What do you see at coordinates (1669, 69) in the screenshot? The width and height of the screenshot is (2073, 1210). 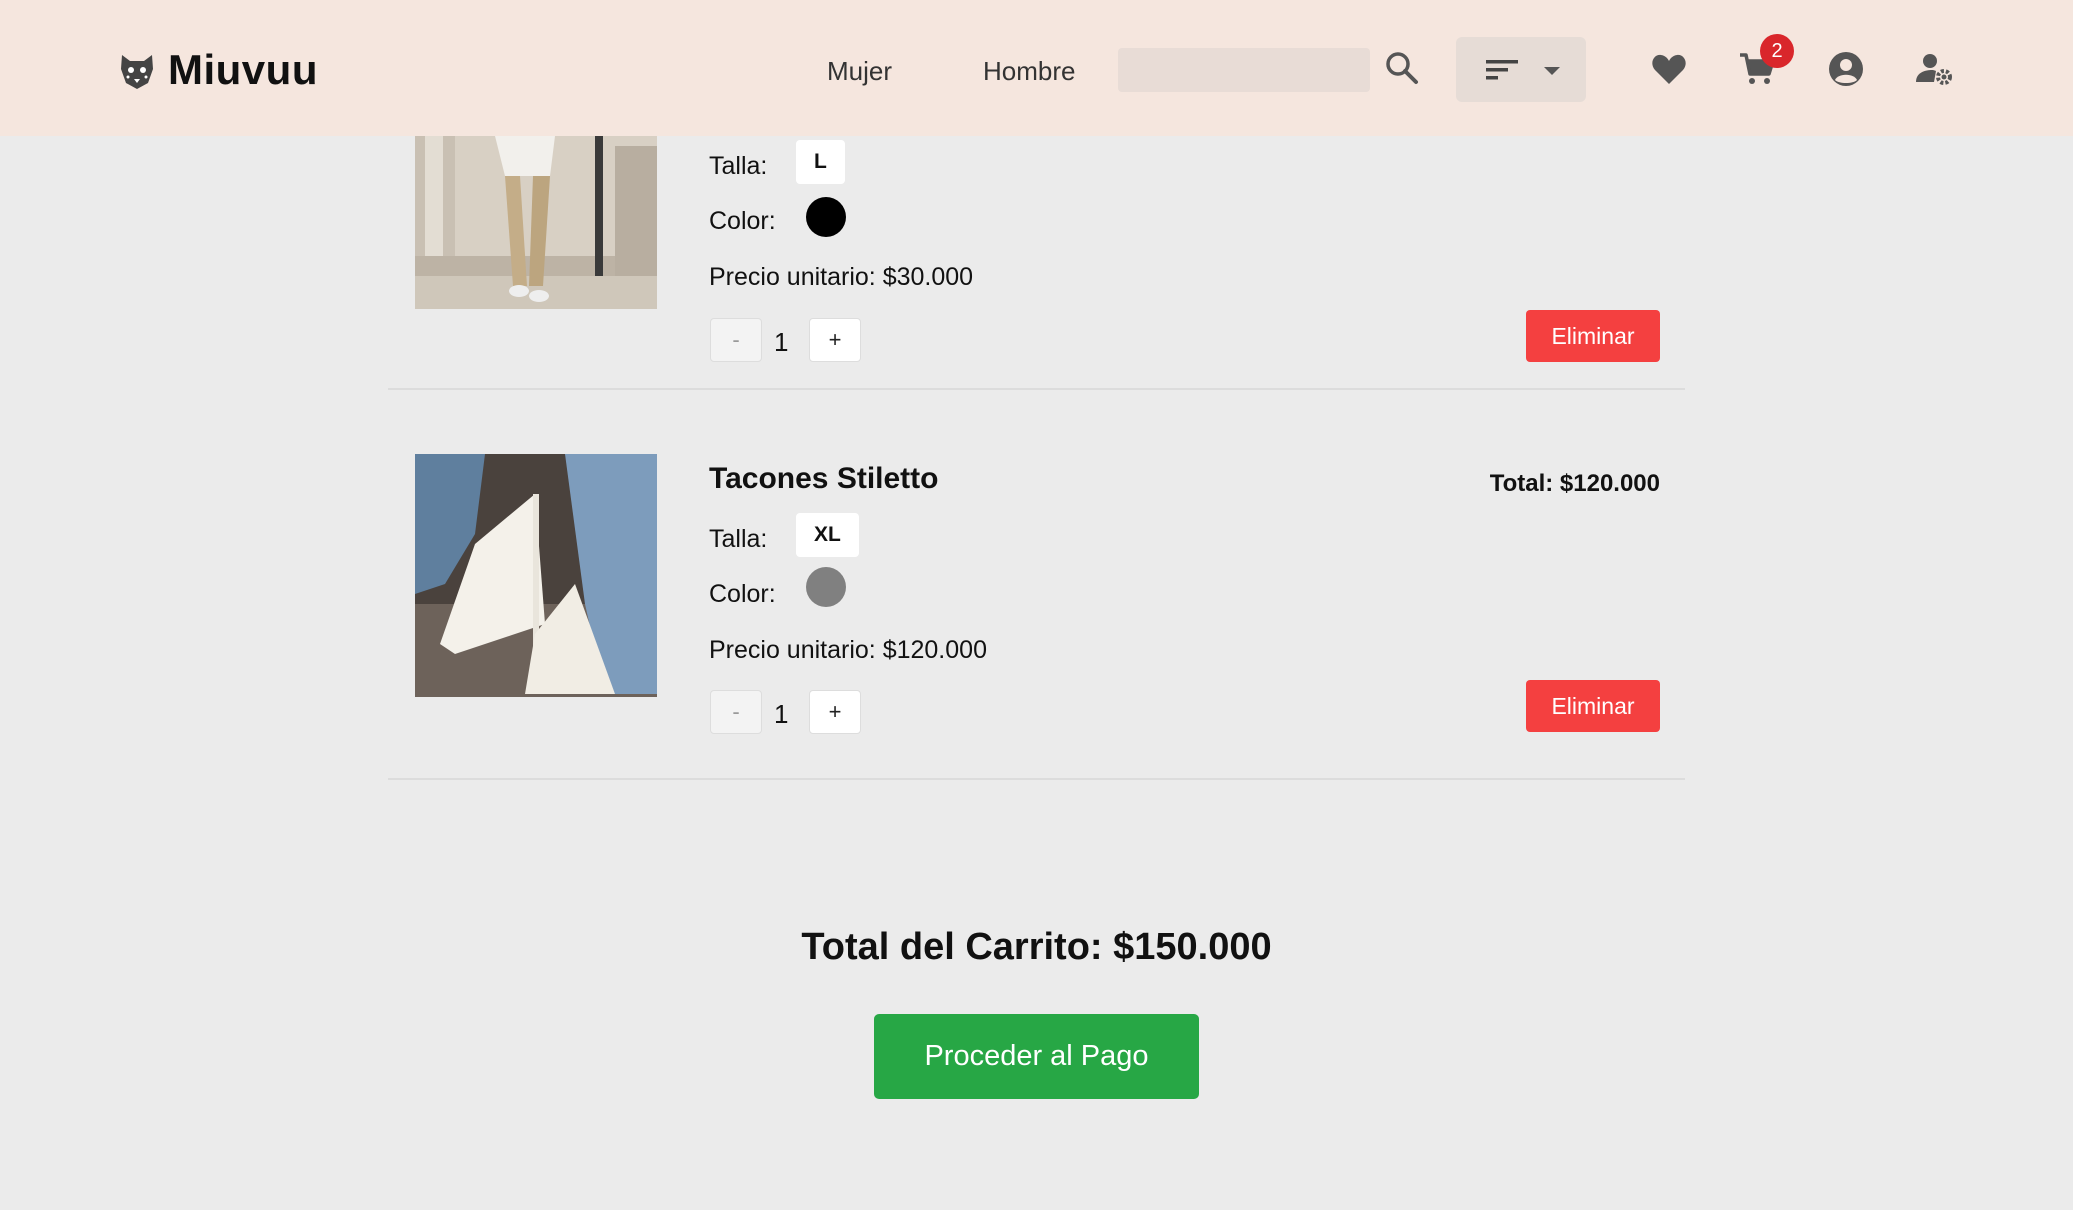 I see `heart-icon` at bounding box center [1669, 69].